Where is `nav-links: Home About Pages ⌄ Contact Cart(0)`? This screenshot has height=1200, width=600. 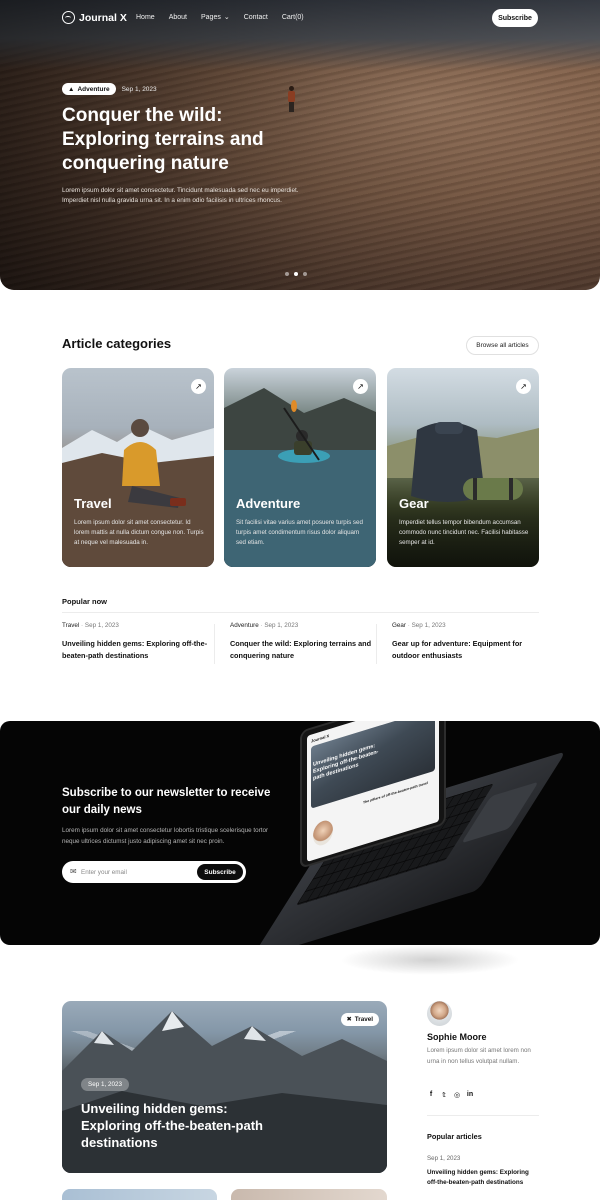 nav-links: Home About Pages ⌄ Contact Cart(0) is located at coordinates (220, 17).